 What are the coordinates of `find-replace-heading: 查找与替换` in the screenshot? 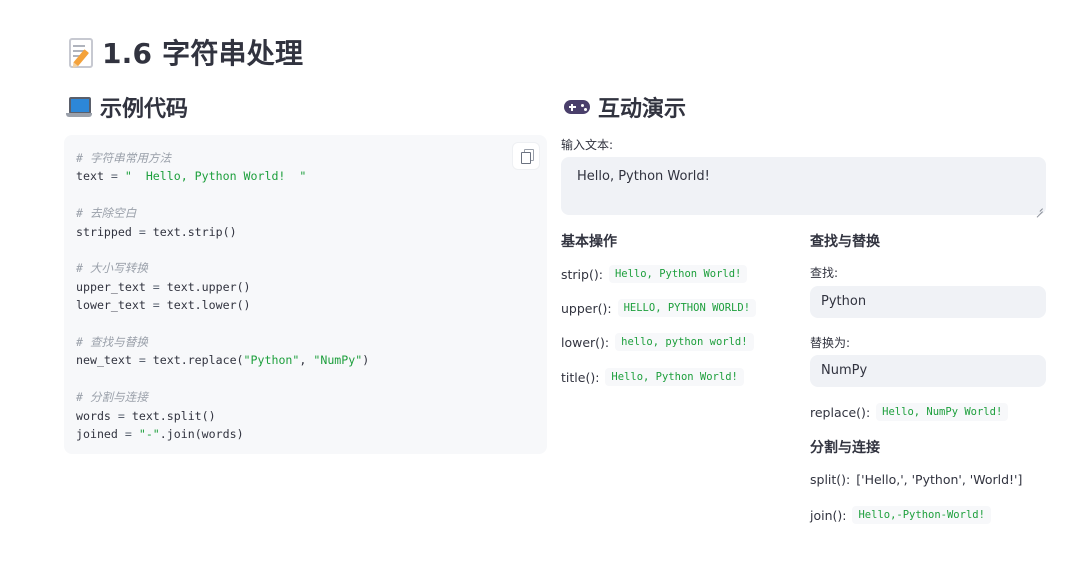 It's located at (845, 242).